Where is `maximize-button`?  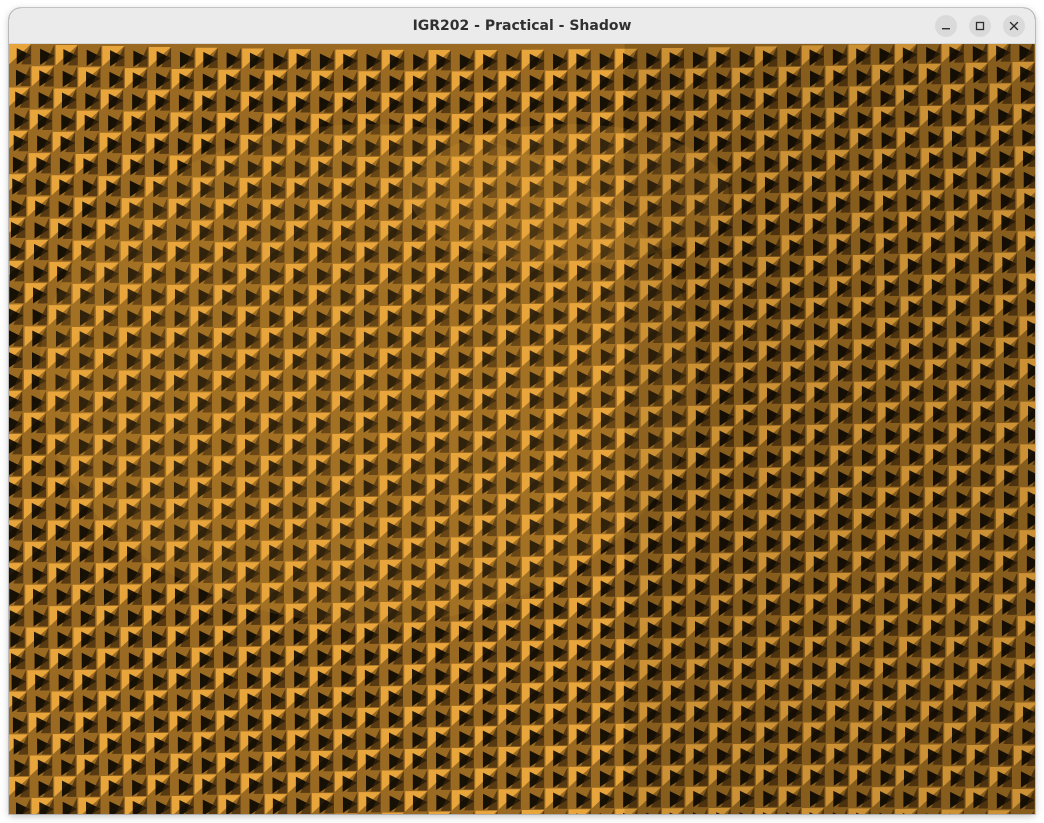 maximize-button is located at coordinates (980, 26).